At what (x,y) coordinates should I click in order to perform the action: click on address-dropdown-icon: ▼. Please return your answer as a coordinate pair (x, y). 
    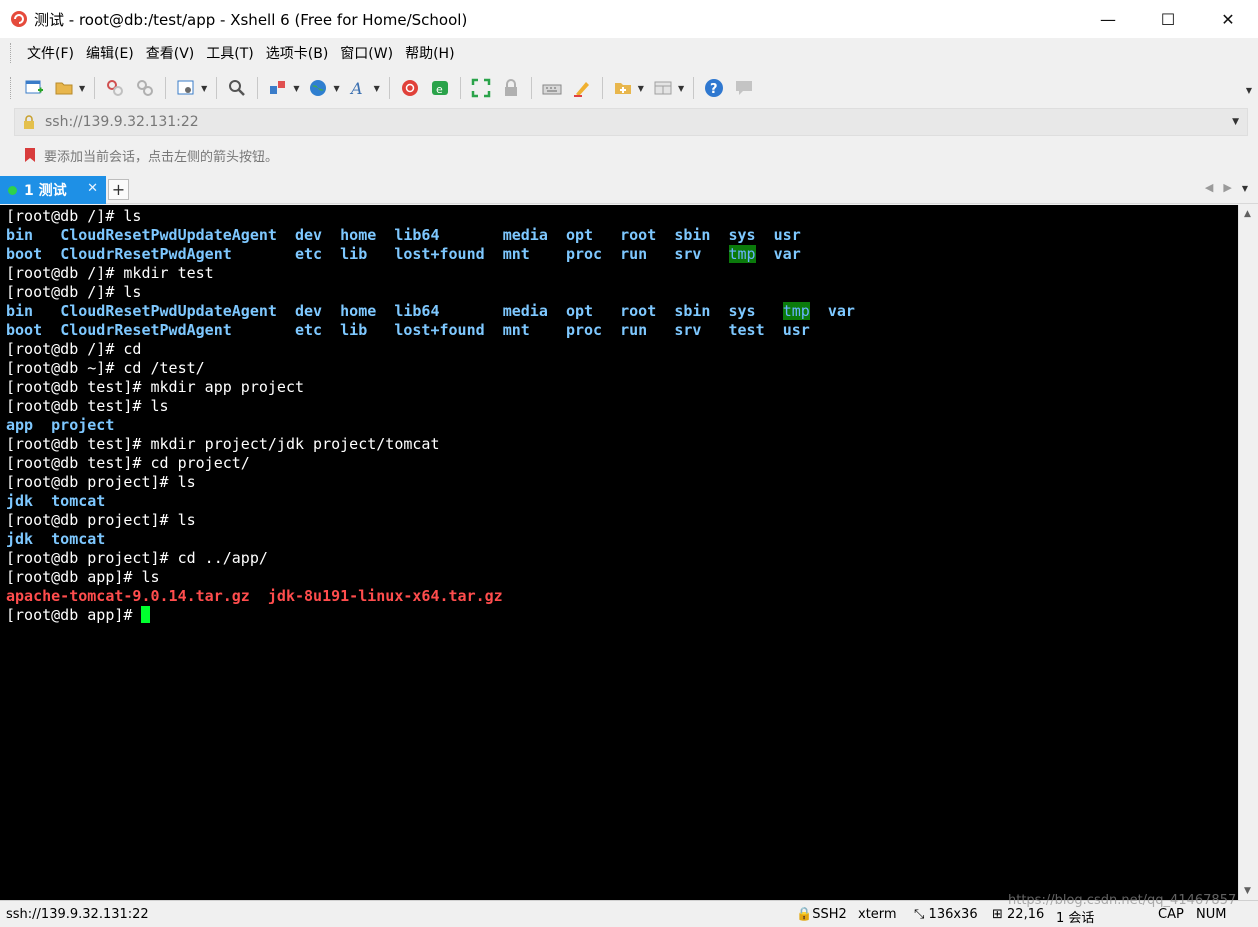
    Looking at the image, I should click on (1235, 122).